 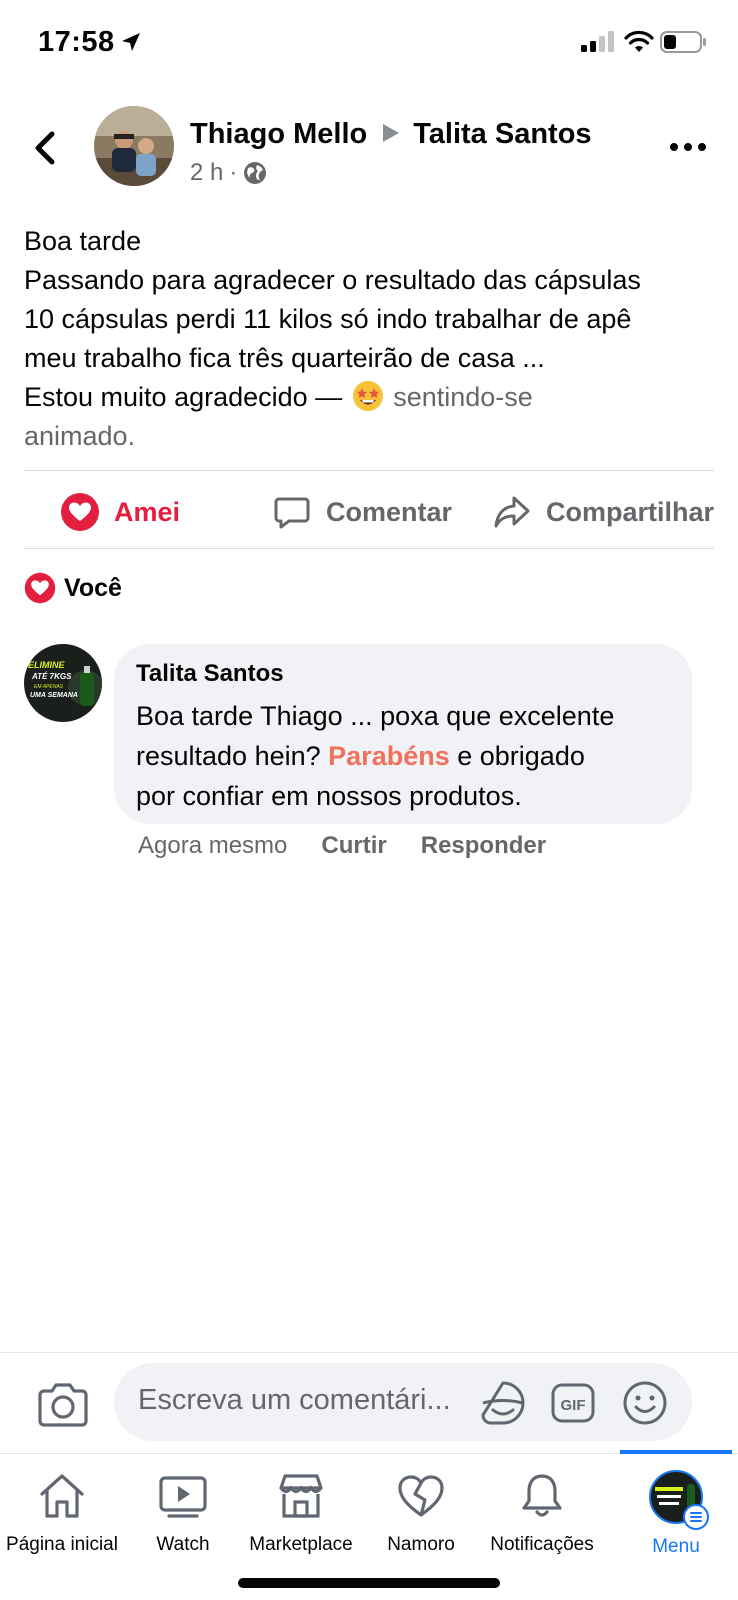 I want to click on comment-text-line: Boa tarde Thiago ... poxa que excelente, so click(x=375, y=716).